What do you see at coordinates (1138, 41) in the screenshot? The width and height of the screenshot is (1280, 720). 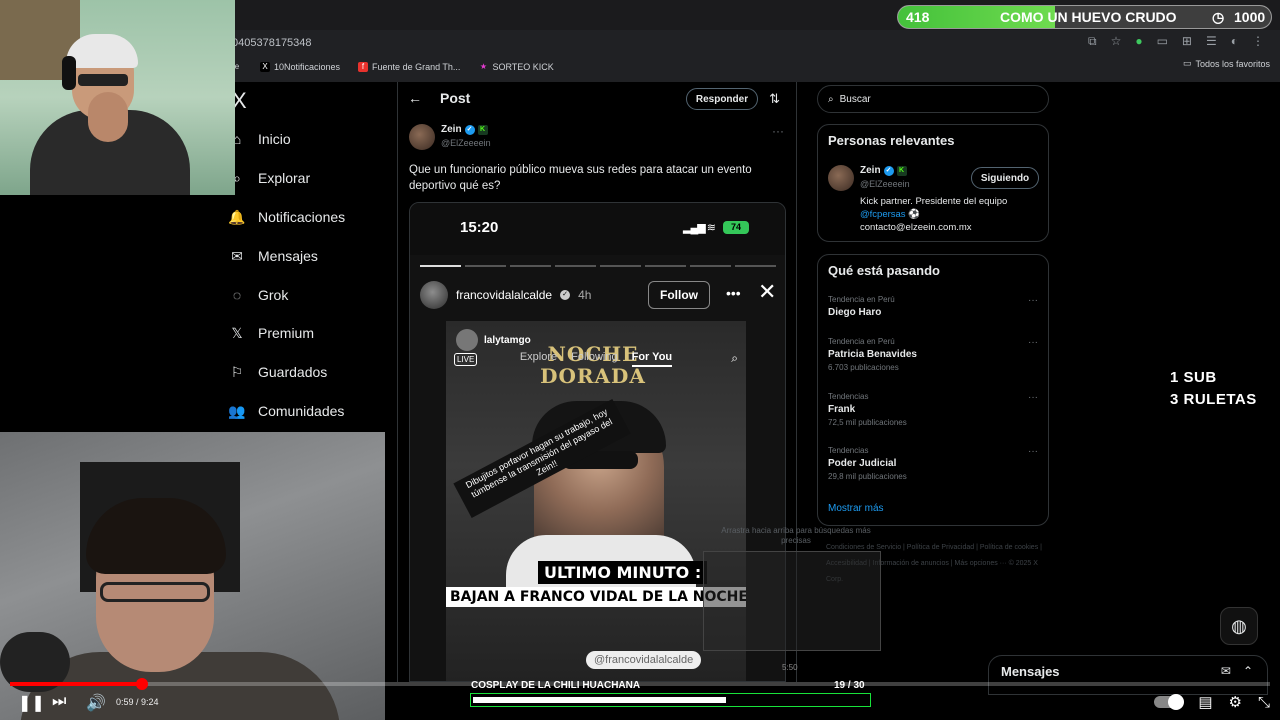 I see `extension-icon: ●` at bounding box center [1138, 41].